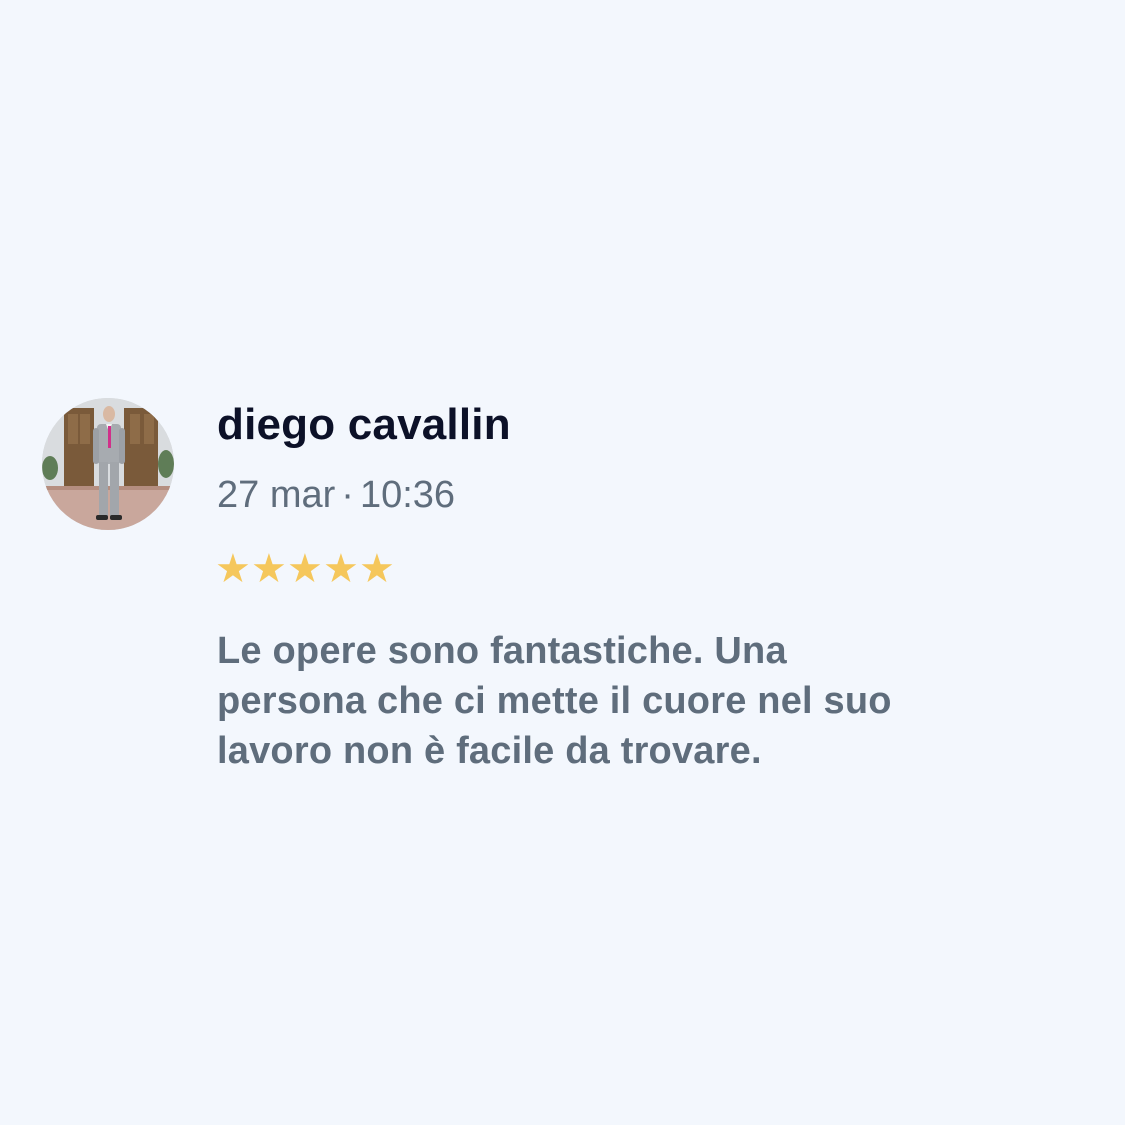 The height and width of the screenshot is (1125, 1125). What do you see at coordinates (276, 495) in the screenshot?
I see `review-date: 27 mar` at bounding box center [276, 495].